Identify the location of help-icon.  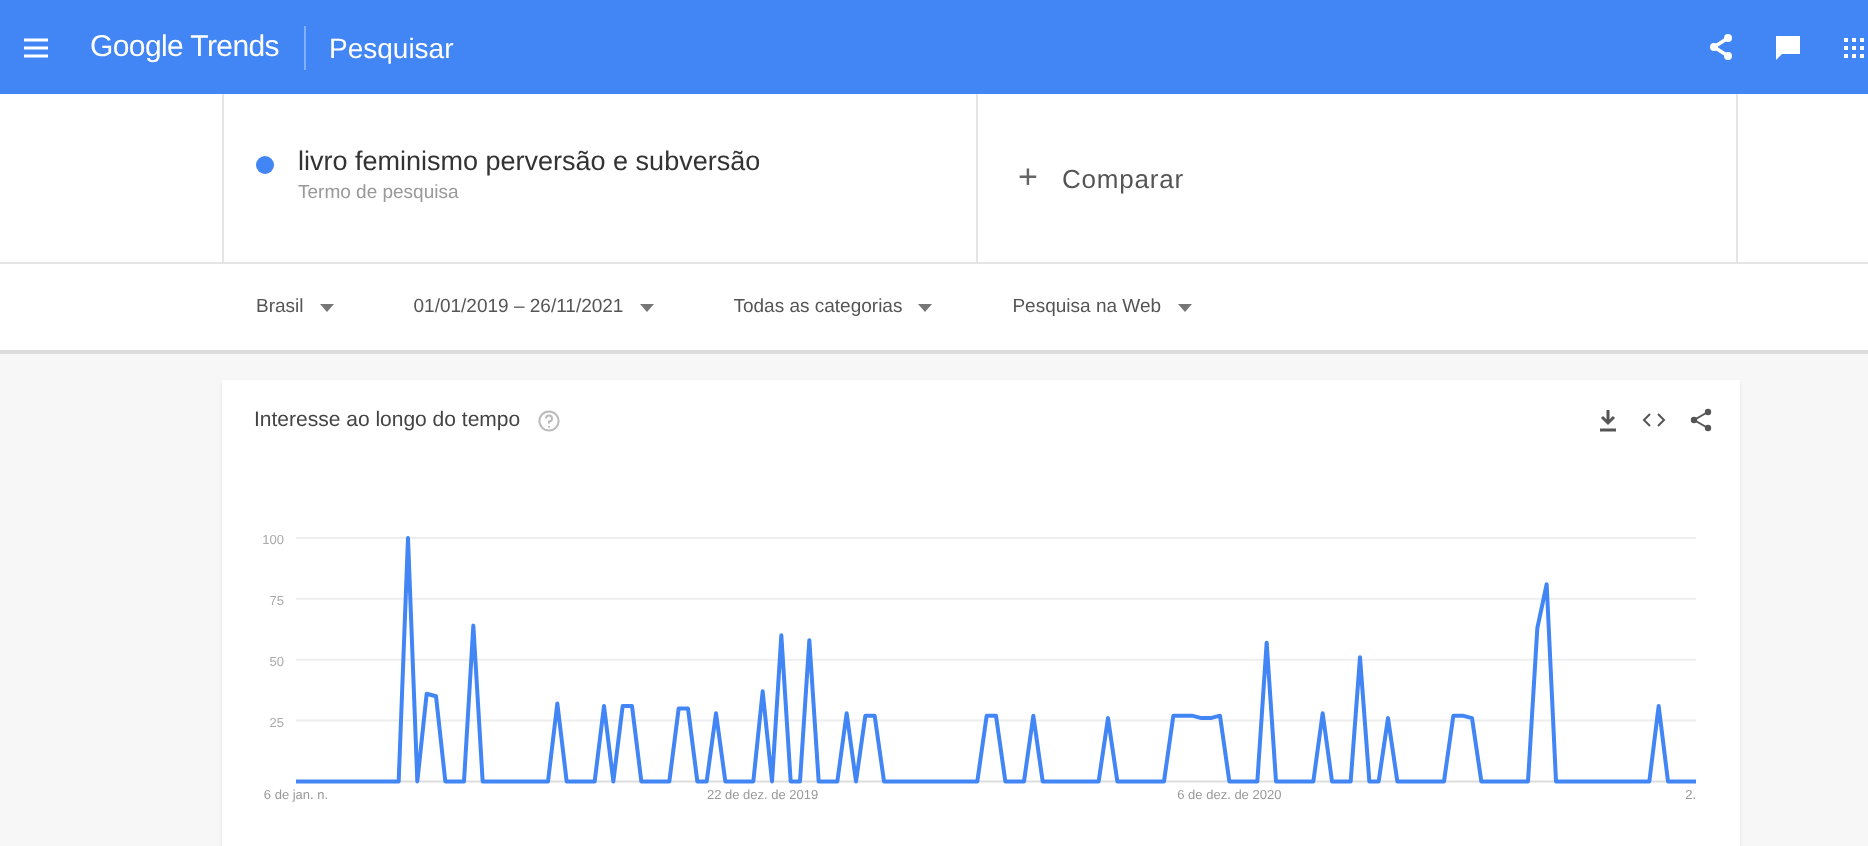
(549, 420).